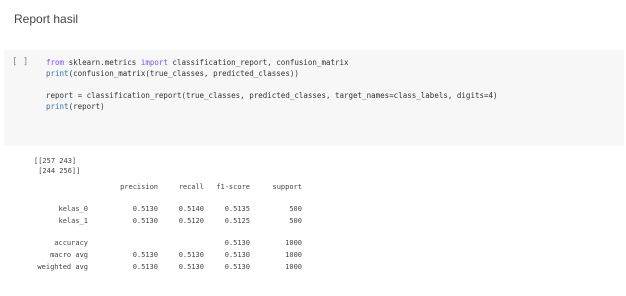 This screenshot has height=296, width=626. What do you see at coordinates (168, 221) in the screenshot?
I see `report-row: kelas_1 0.5130 0.5120 0.5125 500` at bounding box center [168, 221].